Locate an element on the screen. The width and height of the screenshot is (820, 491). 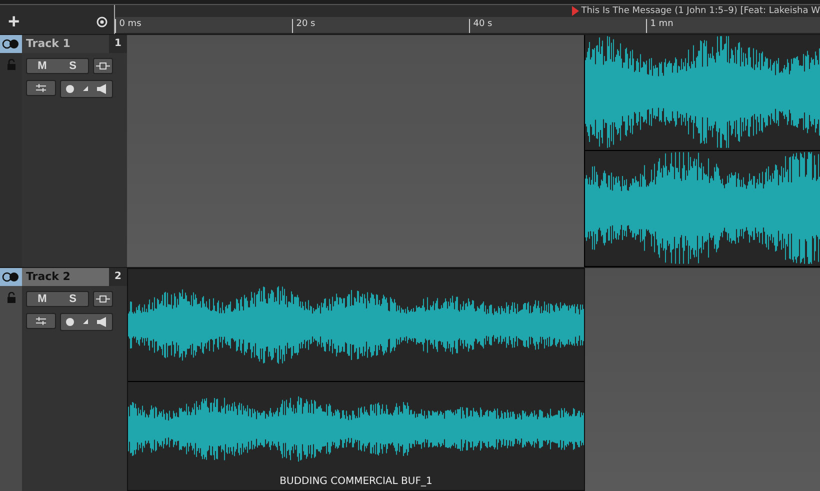
clip-title: This Is The Message (1 John 1:5–9) [Feat: Lakeisha W is located at coordinates (696, 10).